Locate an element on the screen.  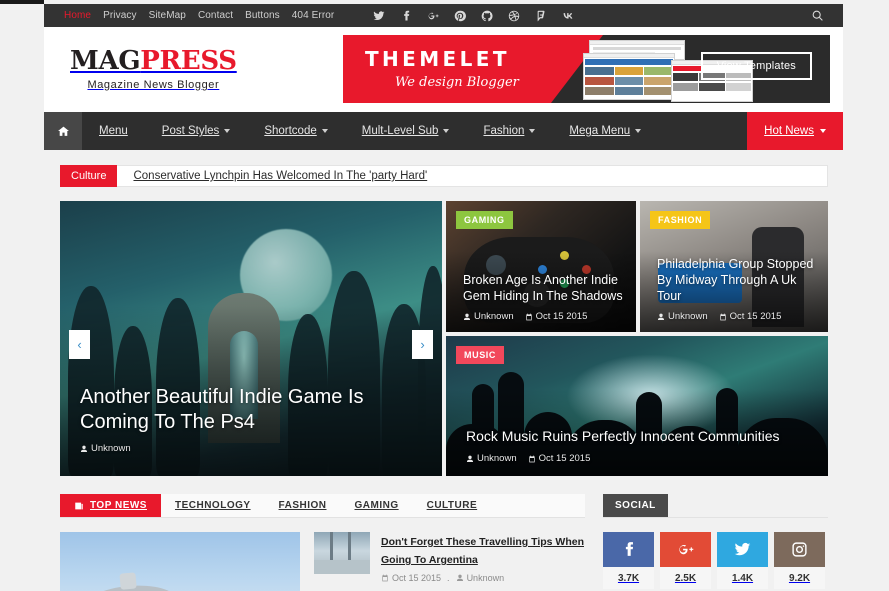
featured-gaming-badge: GAMING is located at coordinates (484, 220).